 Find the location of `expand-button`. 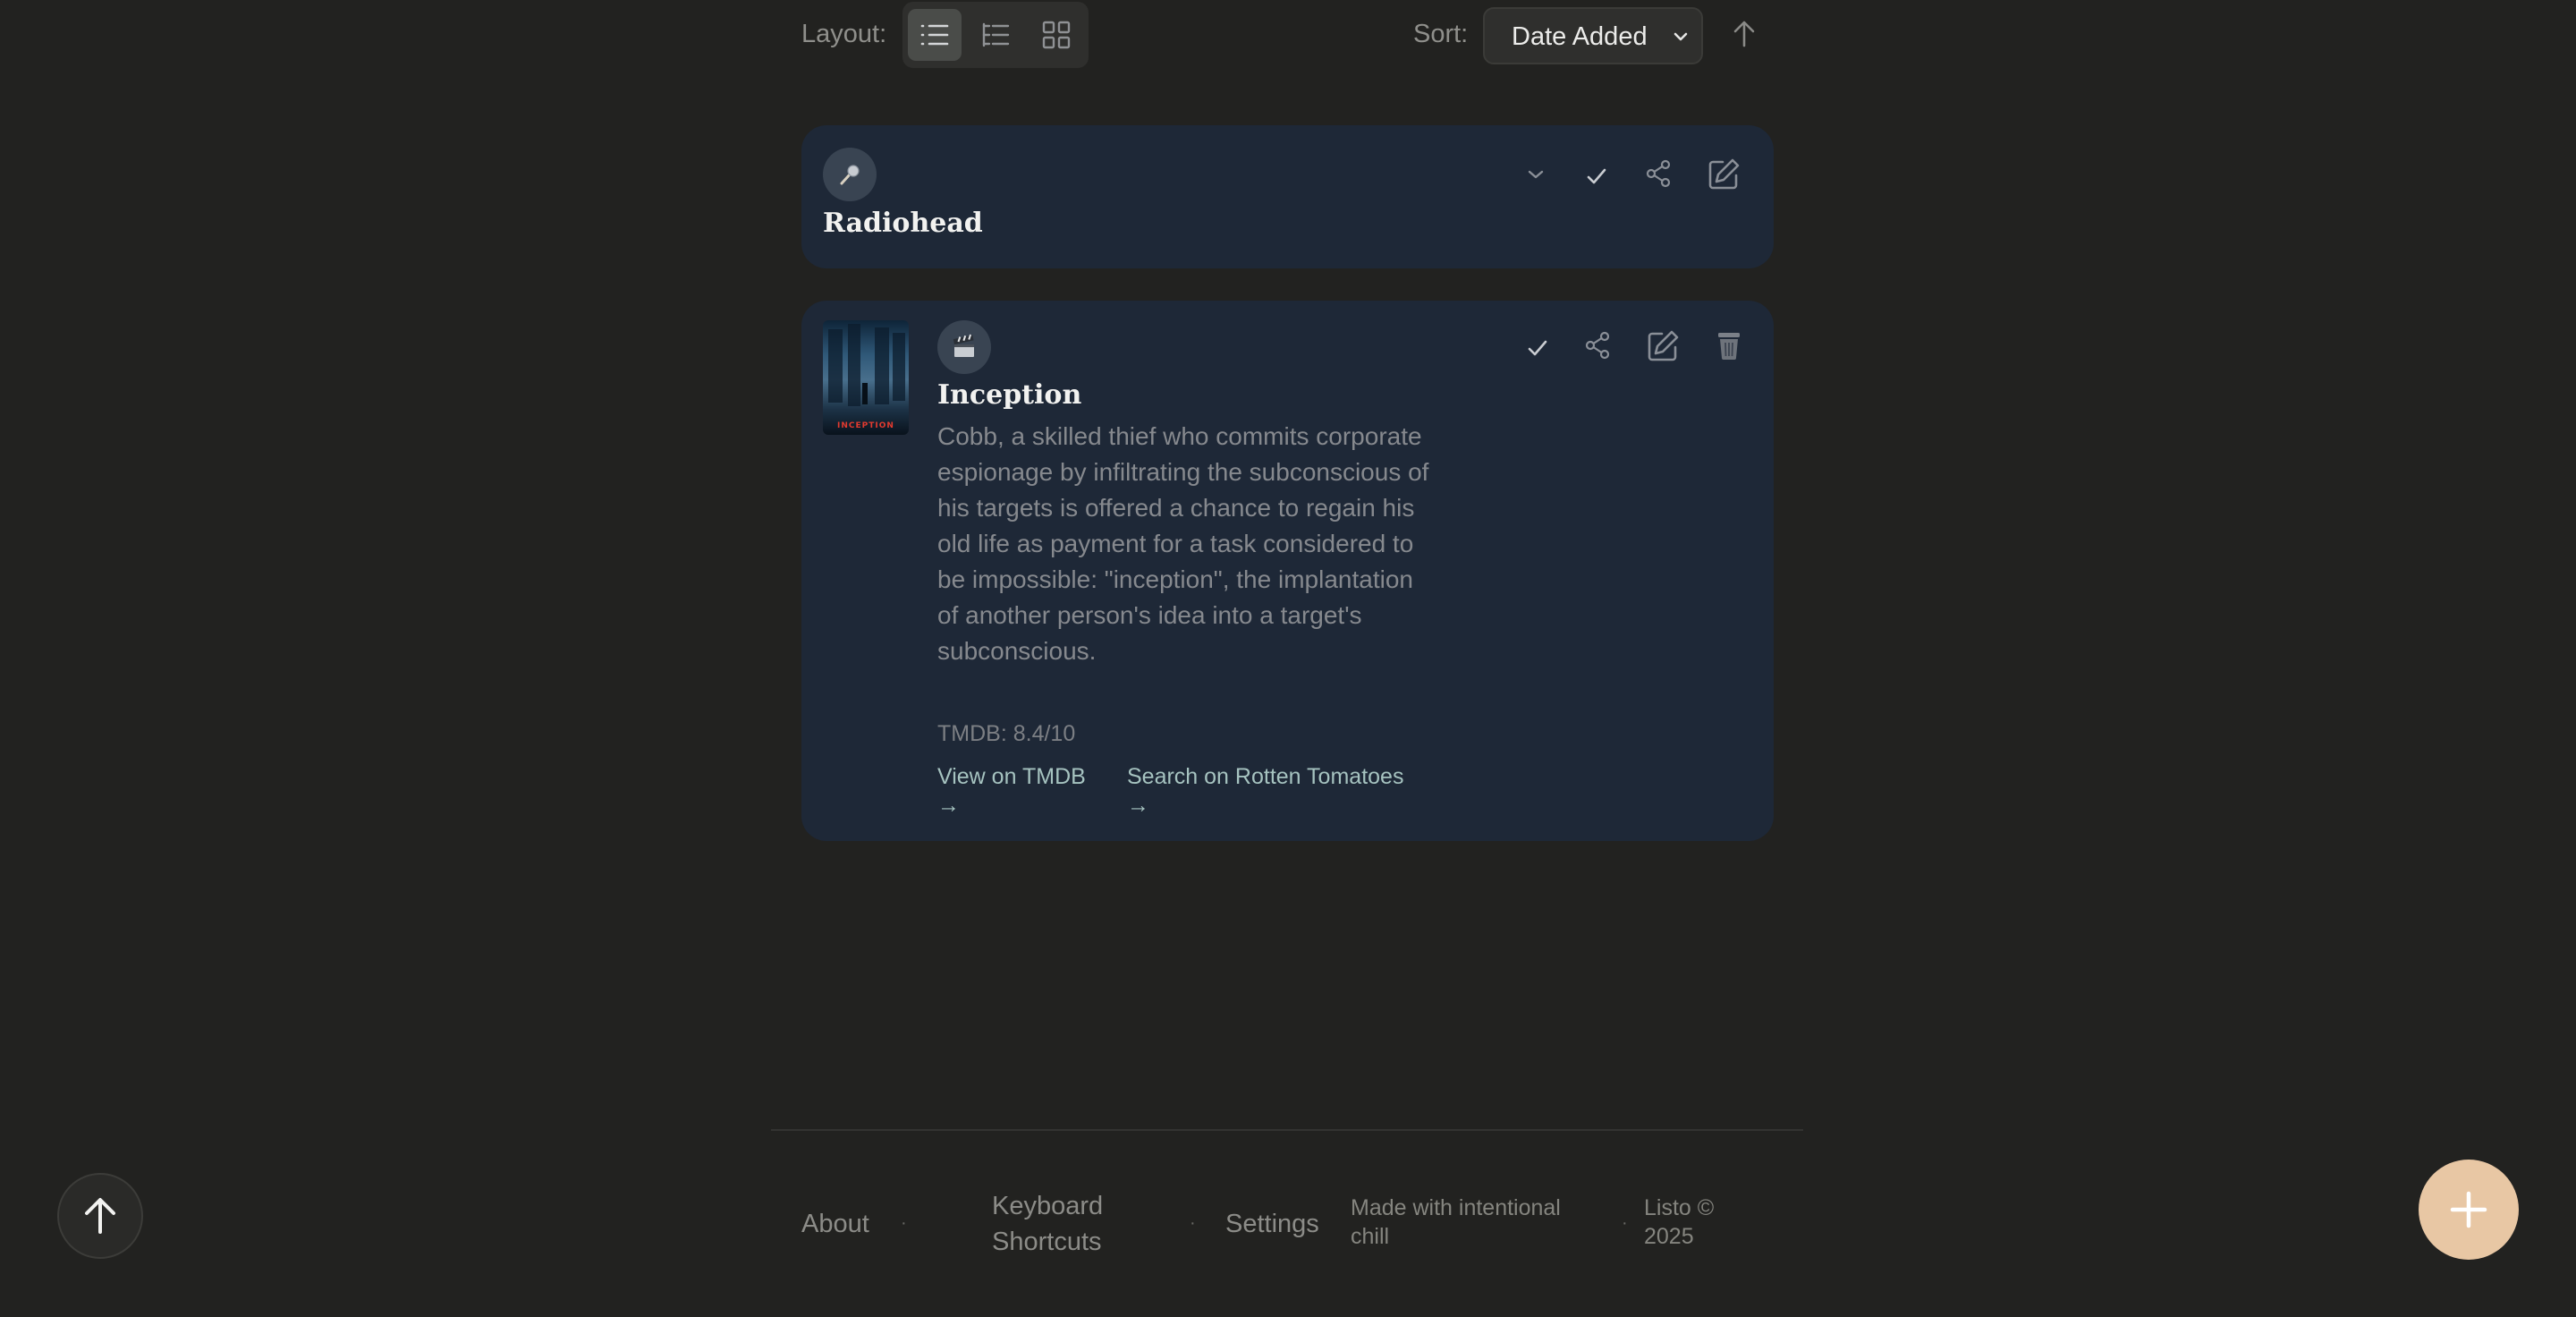

expand-button is located at coordinates (1535, 174).